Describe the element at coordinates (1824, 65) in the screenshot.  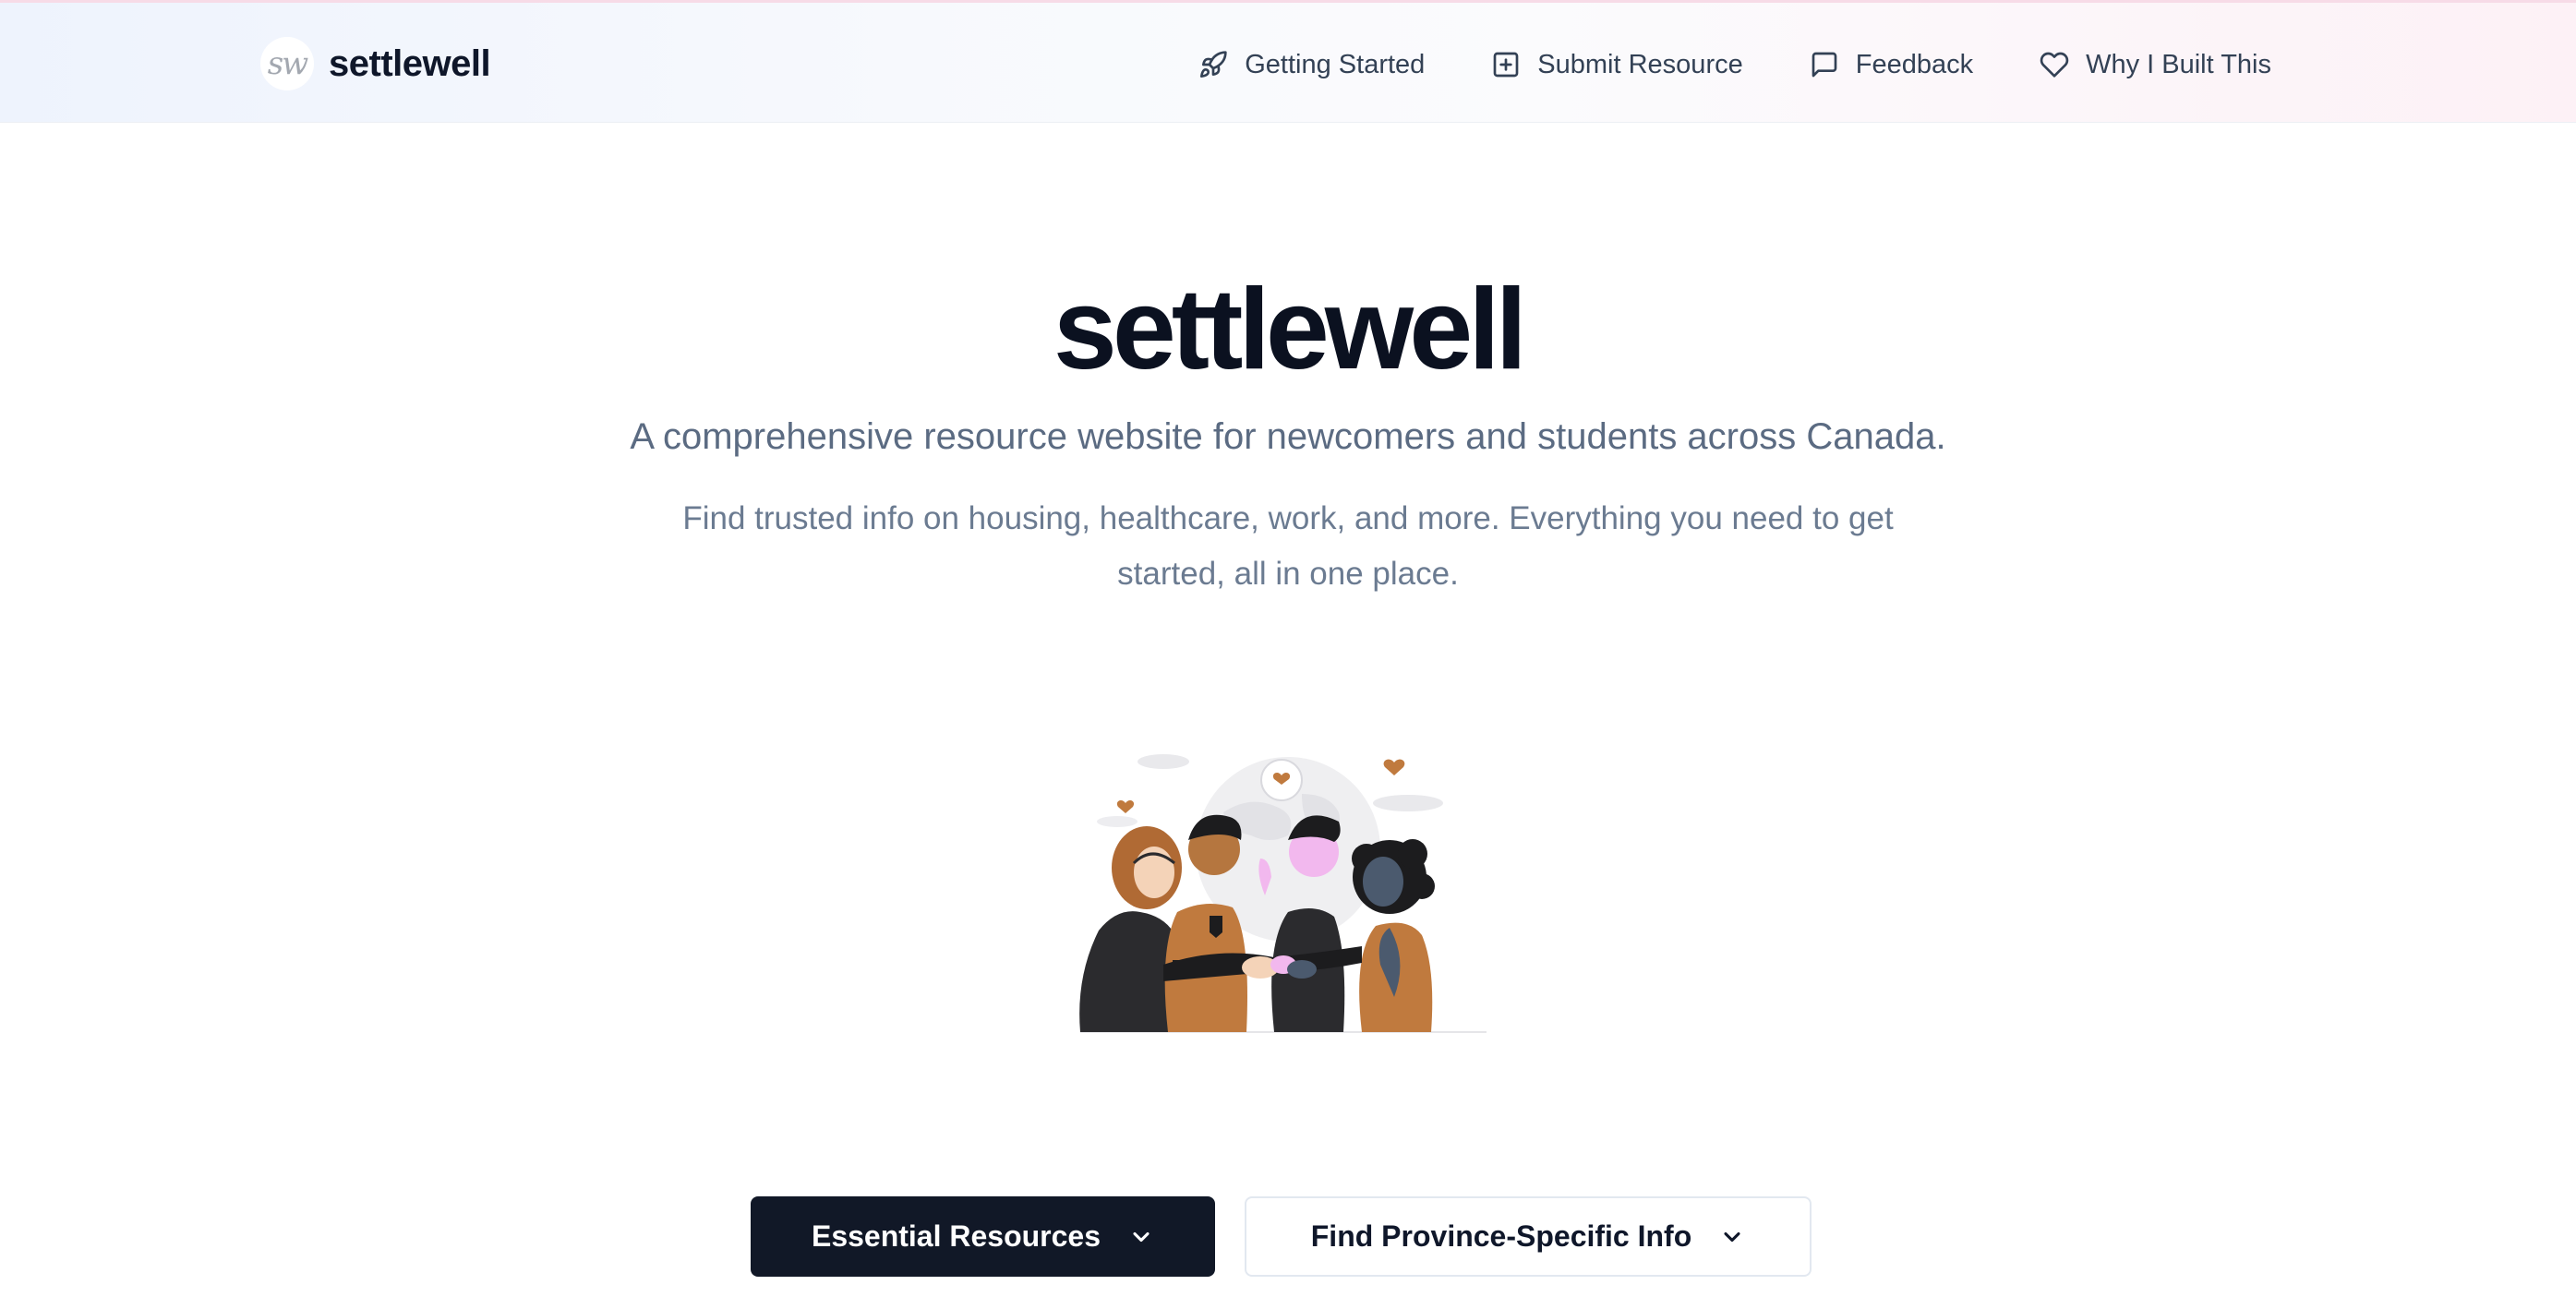
I see `message-square-icon` at that location.